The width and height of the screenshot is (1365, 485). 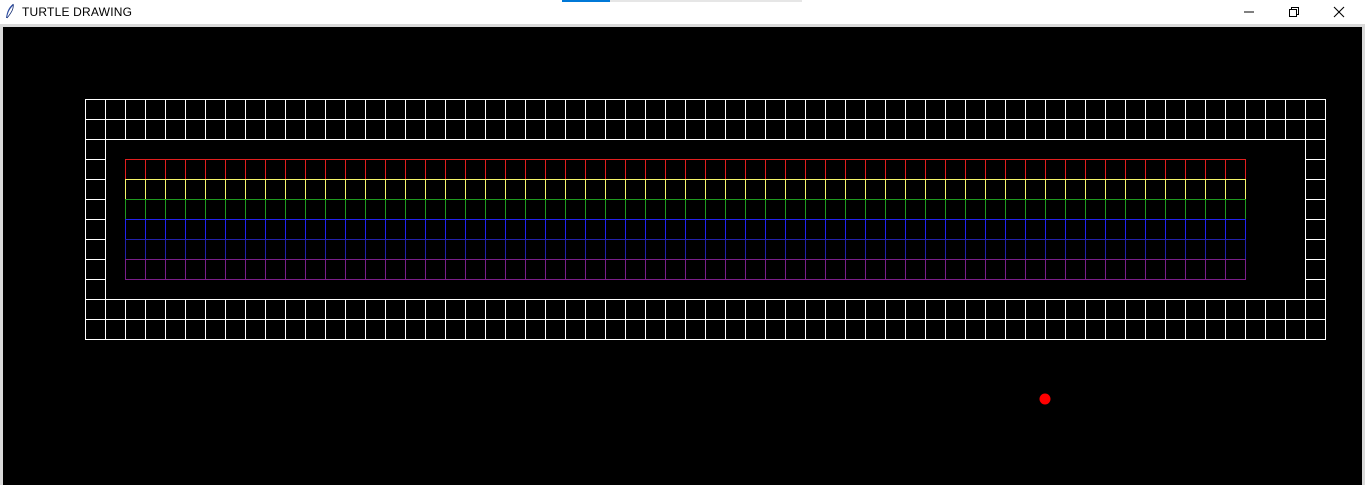 What do you see at coordinates (682, 12) in the screenshot?
I see `title-bar: TURTLE DRAWING` at bounding box center [682, 12].